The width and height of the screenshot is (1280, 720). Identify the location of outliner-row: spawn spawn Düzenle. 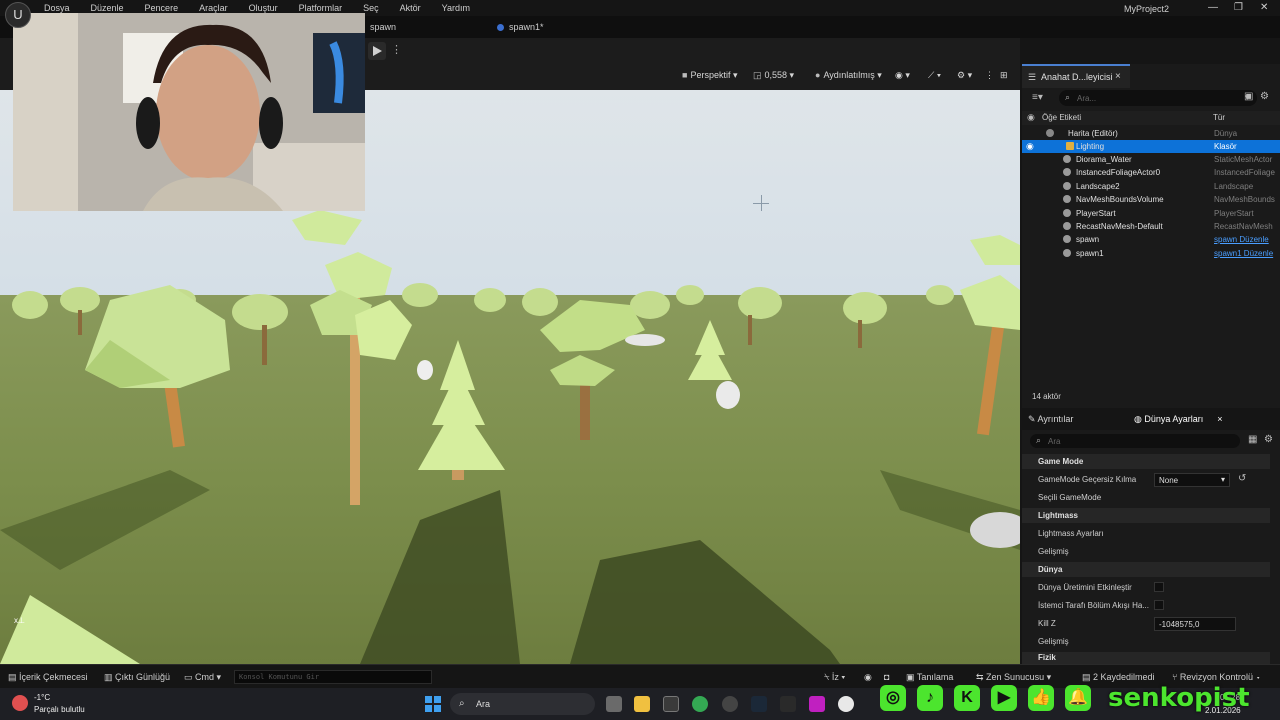
(1151, 239).